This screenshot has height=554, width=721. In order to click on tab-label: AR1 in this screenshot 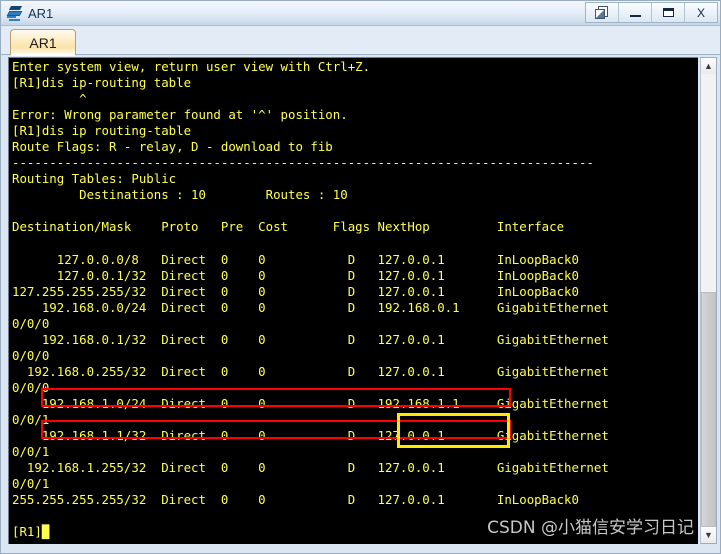, I will do `click(43, 42)`.